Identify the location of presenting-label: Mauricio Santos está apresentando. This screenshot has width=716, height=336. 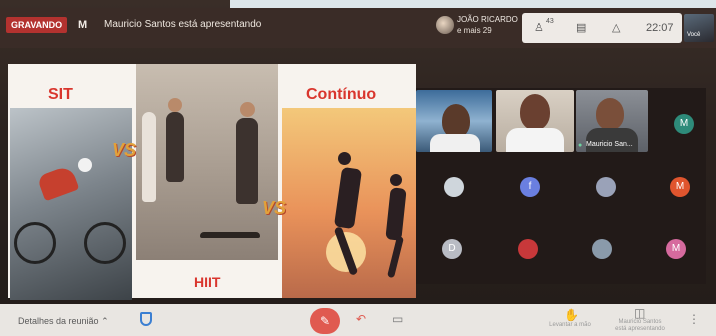
(640, 325).